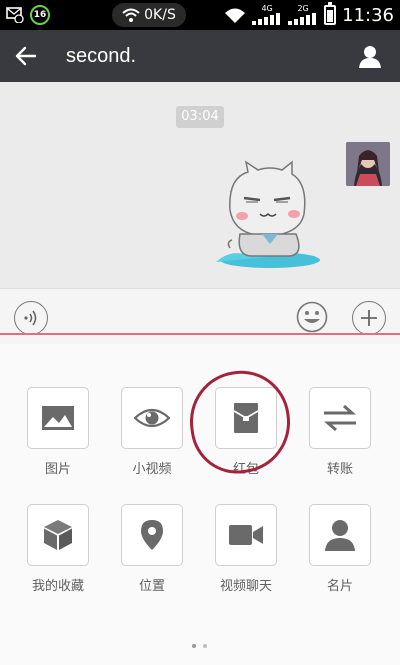 The width and height of the screenshot is (400, 665). I want to click on tool-video-chat-button, so click(246, 535).